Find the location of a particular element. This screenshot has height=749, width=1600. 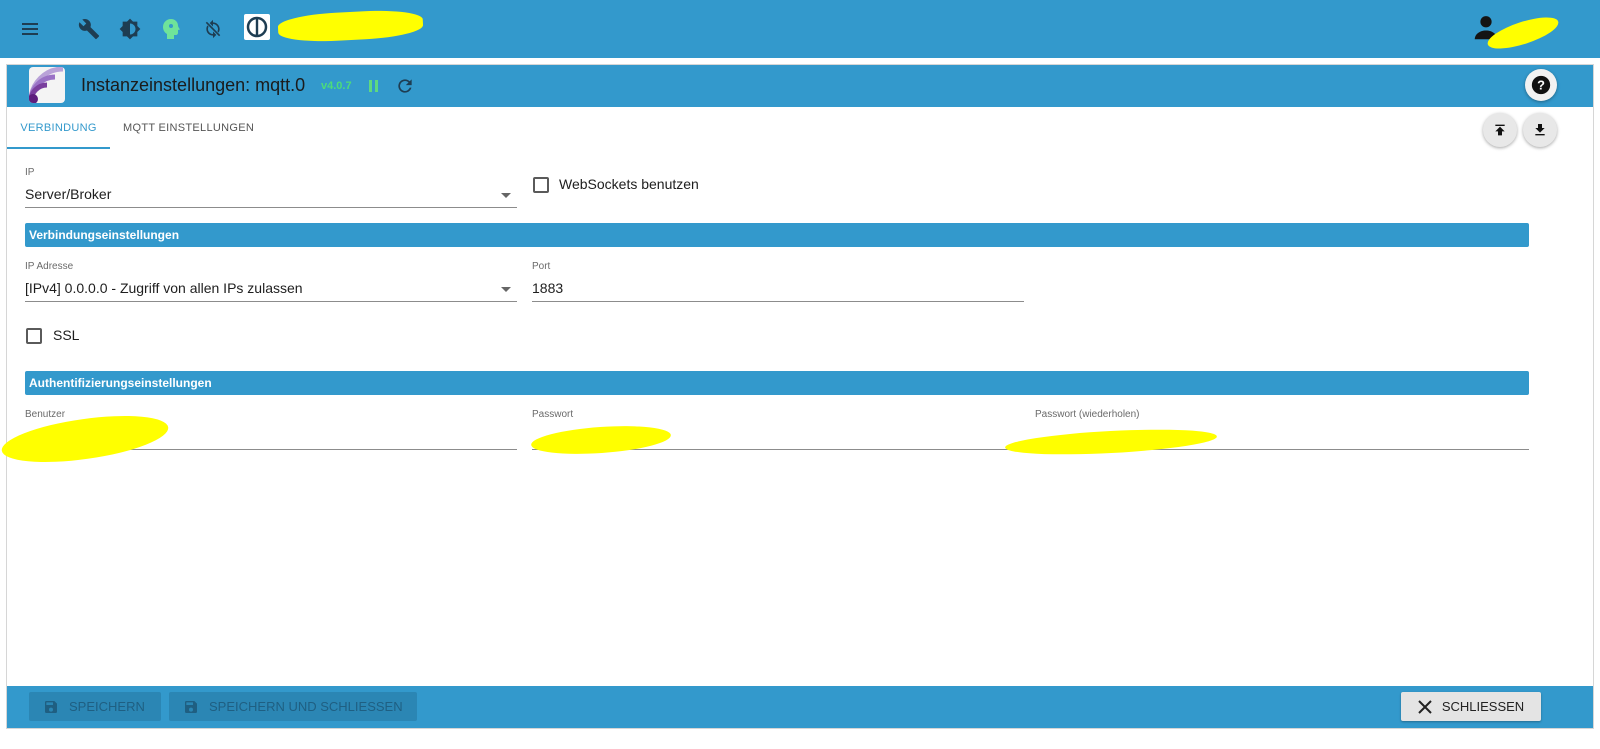

download-icon is located at coordinates (1540, 130).